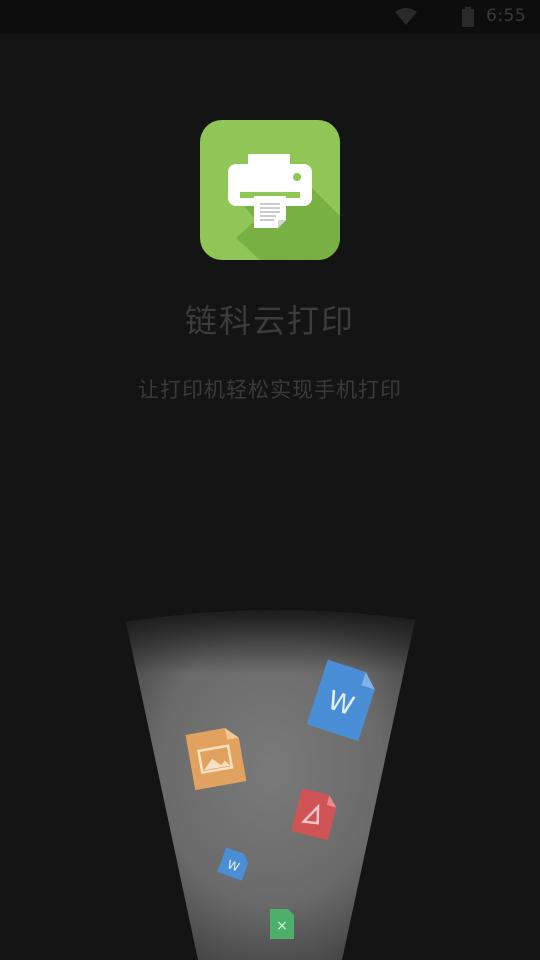 The image size is (540, 960). What do you see at coordinates (406, 16) in the screenshot?
I see `wifi-icon` at bounding box center [406, 16].